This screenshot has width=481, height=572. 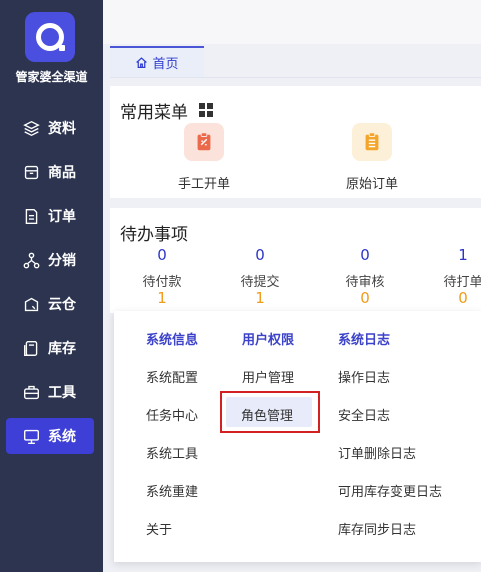 I want to click on sidebar-item-label: 工具, so click(x=62, y=393).